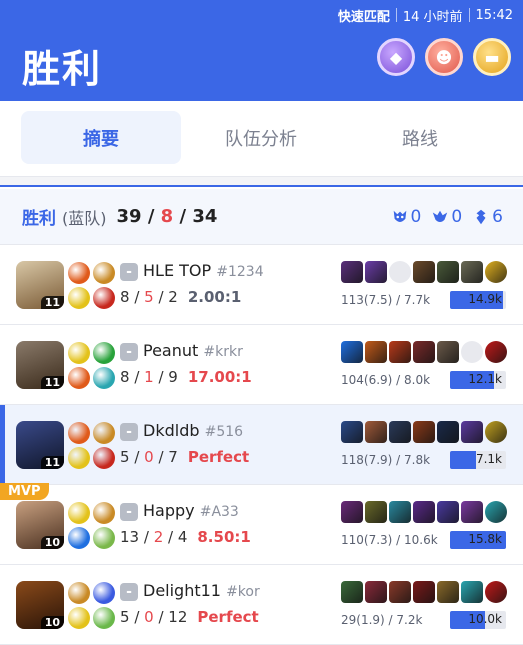 This screenshot has width=523, height=645. Describe the element at coordinates (193, 350) in the screenshot. I see `player-name: Peanut #krkr` at that location.